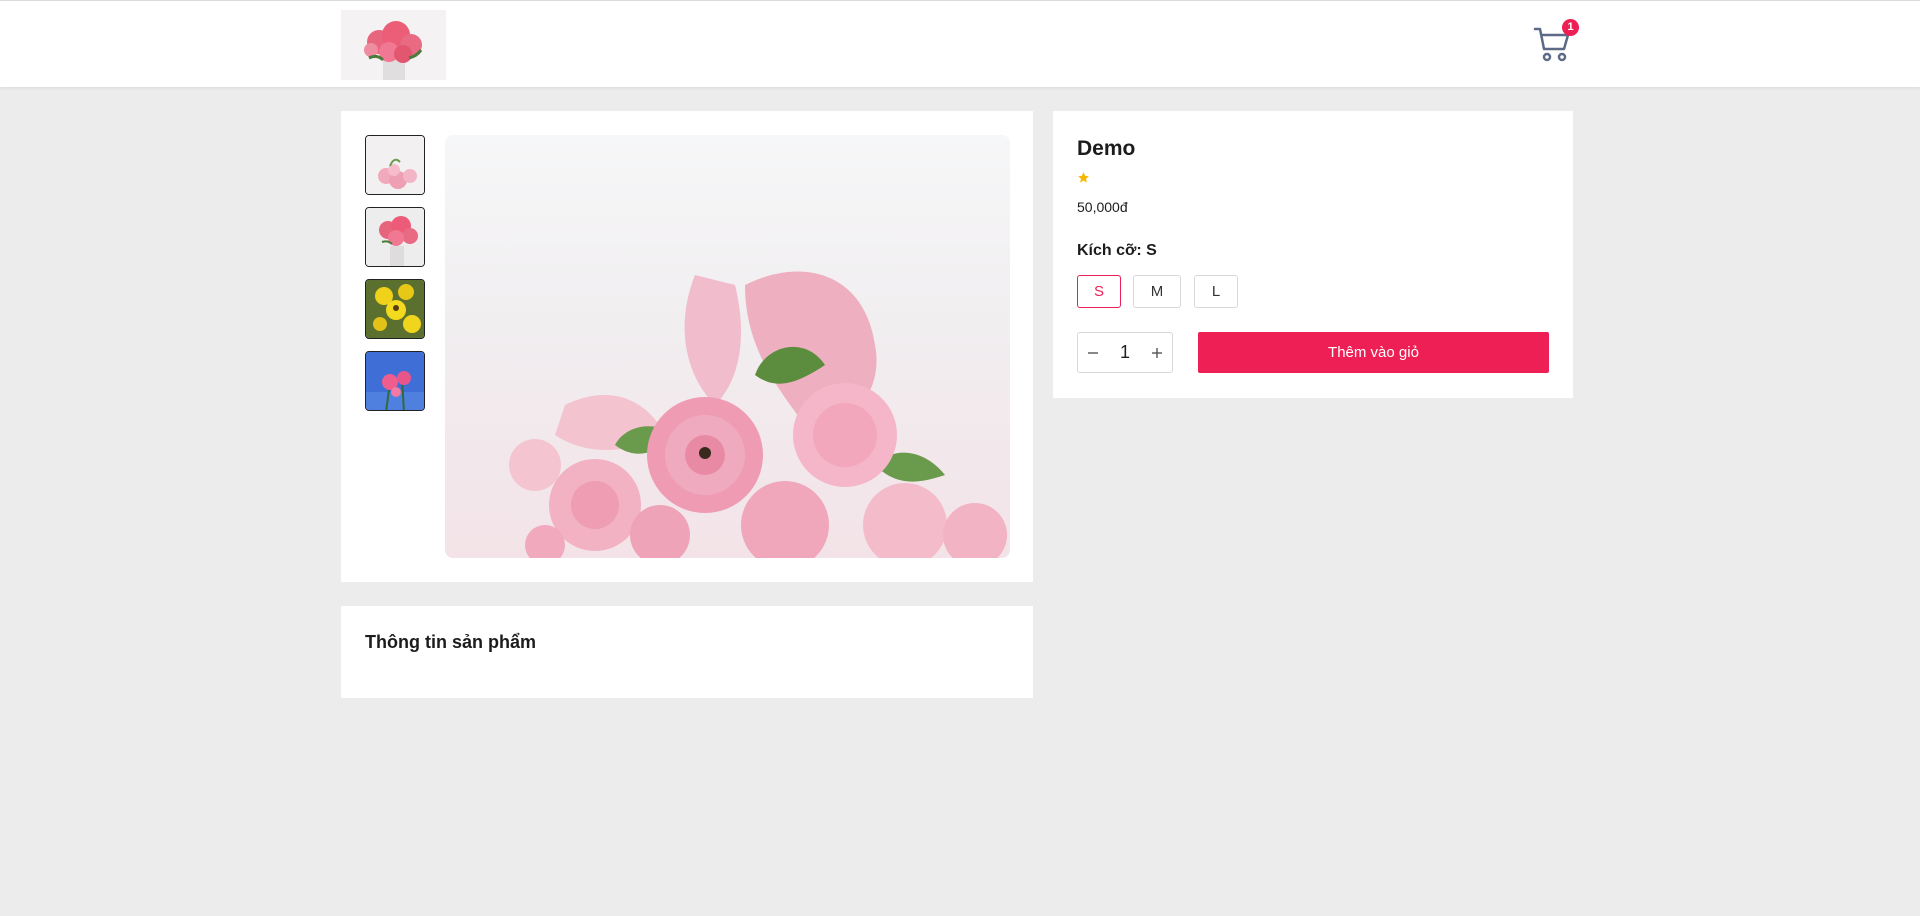  I want to click on minus-icon, so click(1093, 352).